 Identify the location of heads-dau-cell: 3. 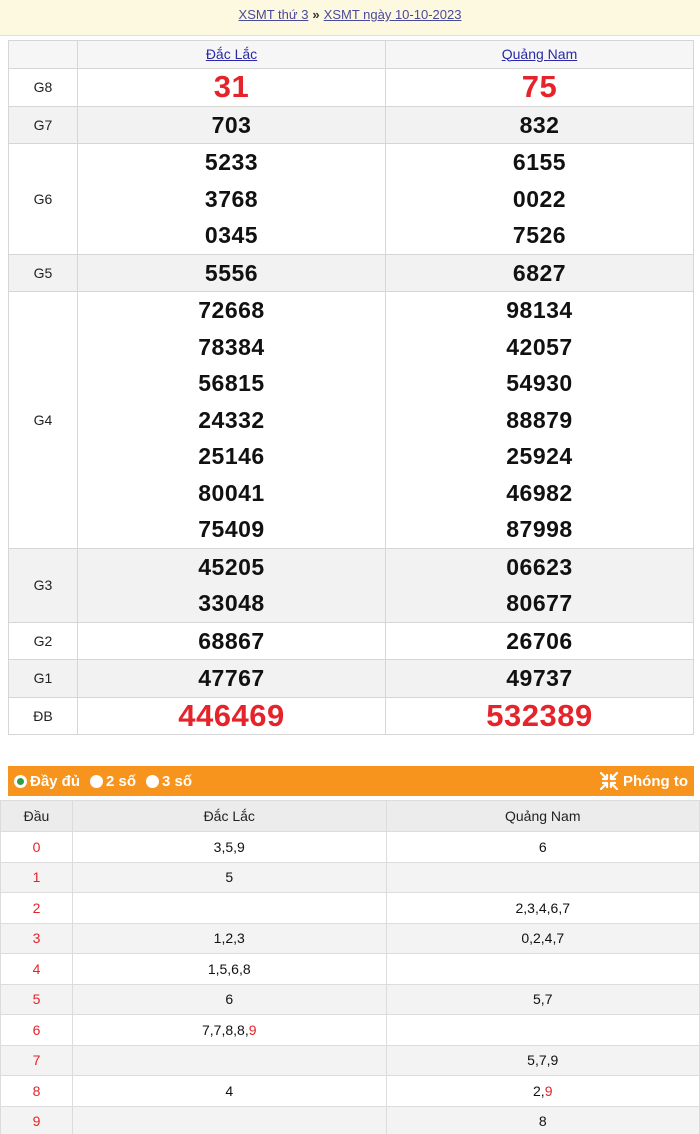
(36, 938).